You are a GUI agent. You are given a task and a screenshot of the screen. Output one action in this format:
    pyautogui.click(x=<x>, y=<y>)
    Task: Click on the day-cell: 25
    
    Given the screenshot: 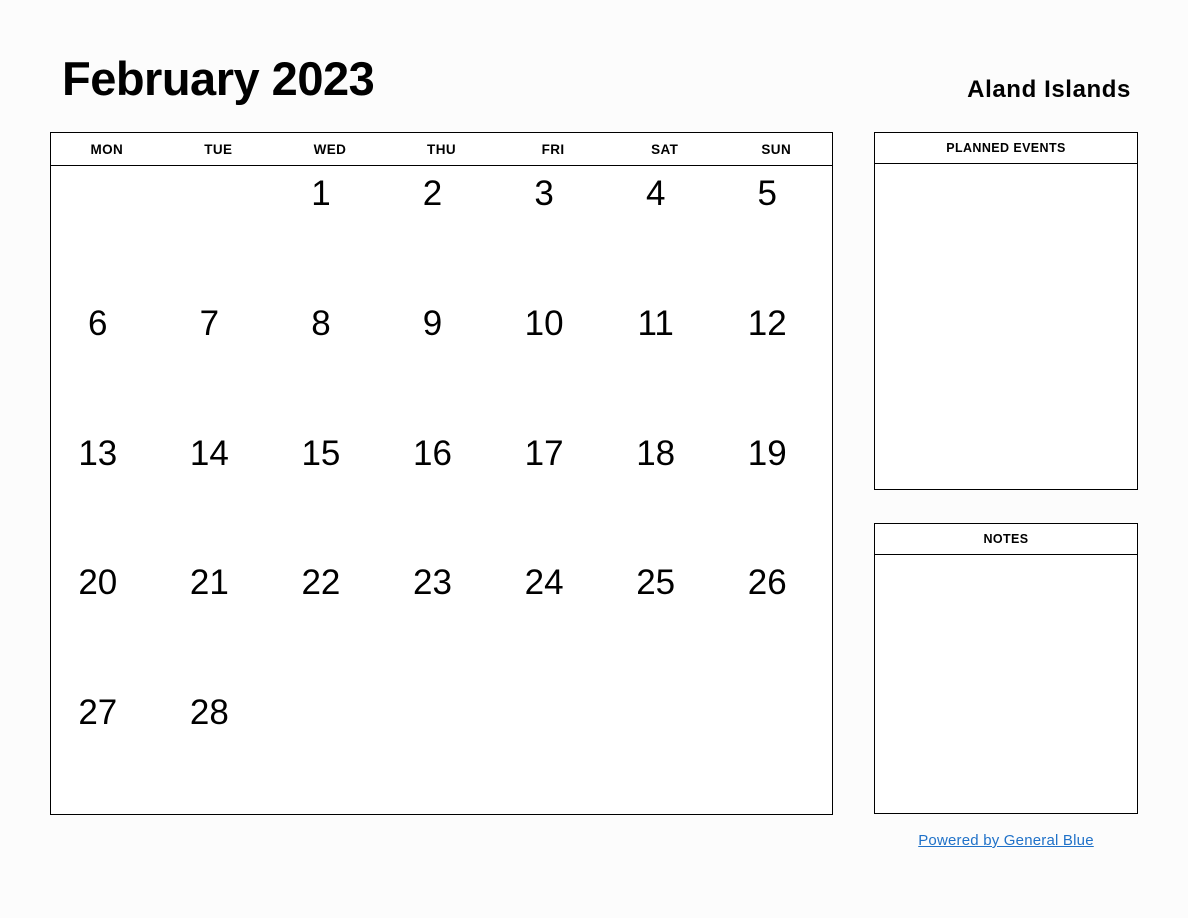 What is the action you would take?
    pyautogui.click(x=665, y=620)
    